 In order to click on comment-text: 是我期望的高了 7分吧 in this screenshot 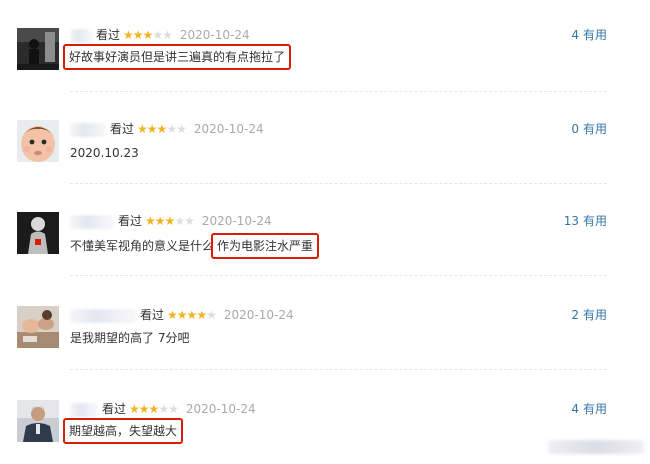, I will do `click(130, 338)`.